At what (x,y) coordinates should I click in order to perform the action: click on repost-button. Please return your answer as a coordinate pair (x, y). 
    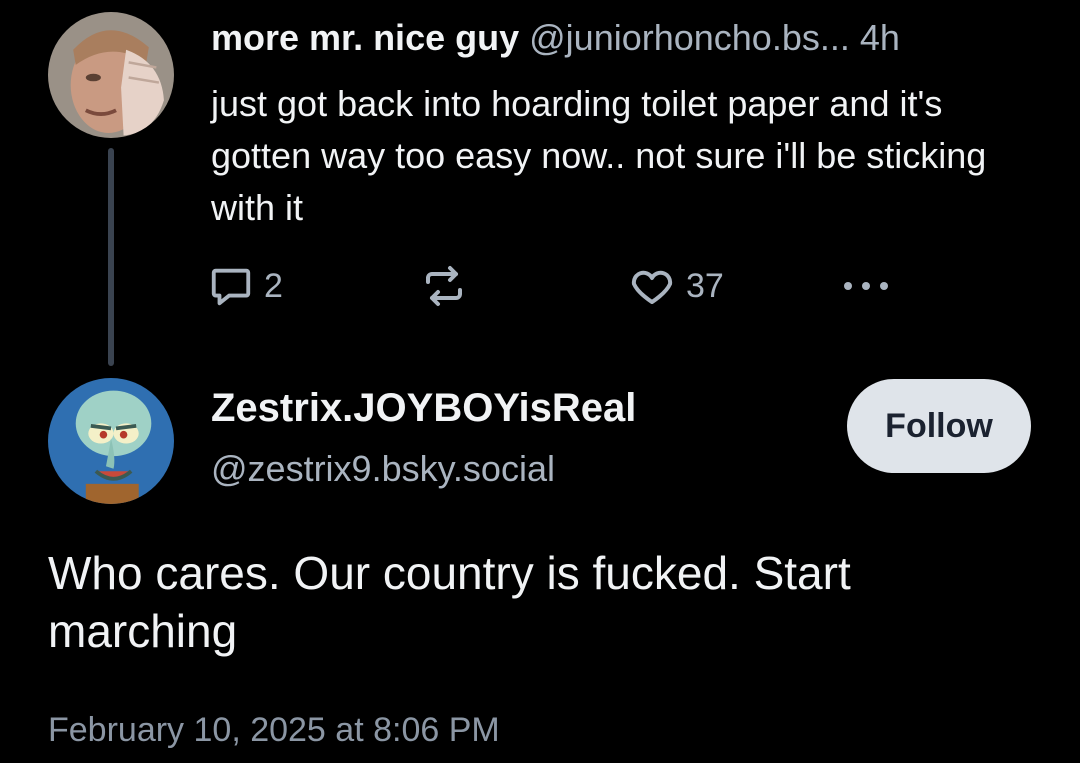
    Looking at the image, I should click on (444, 286).